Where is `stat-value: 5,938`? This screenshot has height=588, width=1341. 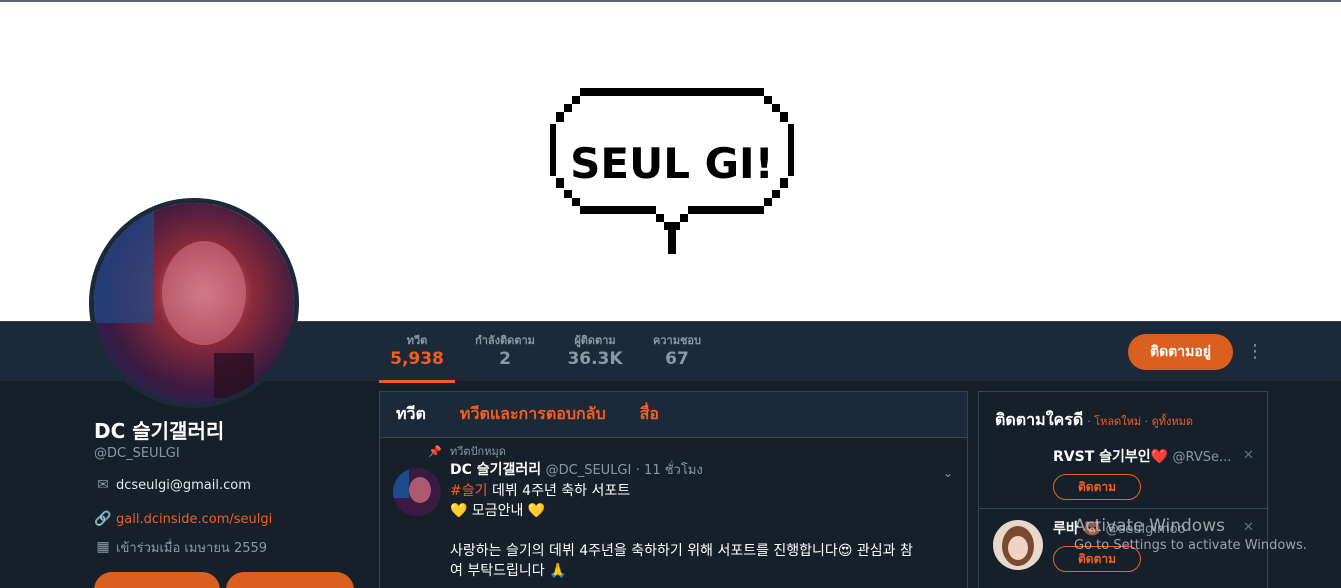 stat-value: 5,938 is located at coordinates (417, 359).